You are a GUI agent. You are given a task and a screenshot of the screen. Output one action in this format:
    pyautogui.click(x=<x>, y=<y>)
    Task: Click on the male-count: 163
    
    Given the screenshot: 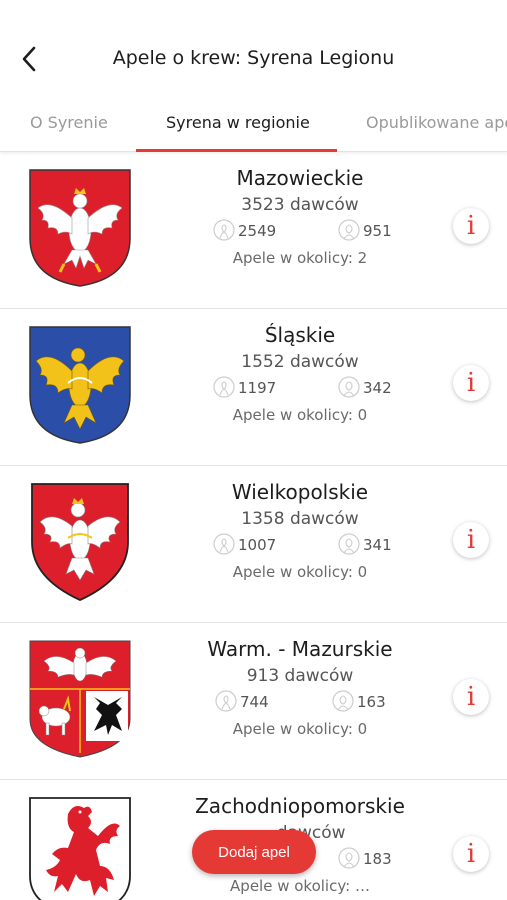 What is the action you would take?
    pyautogui.click(x=359, y=702)
    